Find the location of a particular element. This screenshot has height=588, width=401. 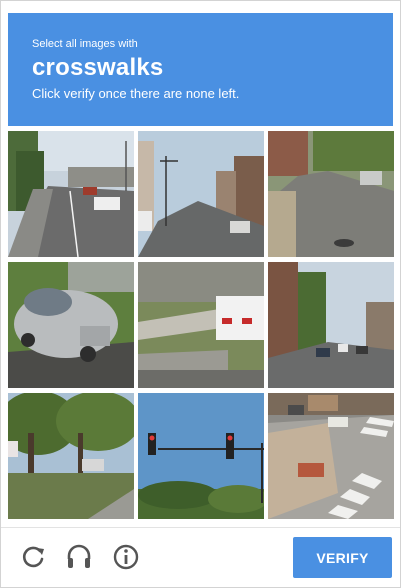

reload-icon is located at coordinates (33, 557).